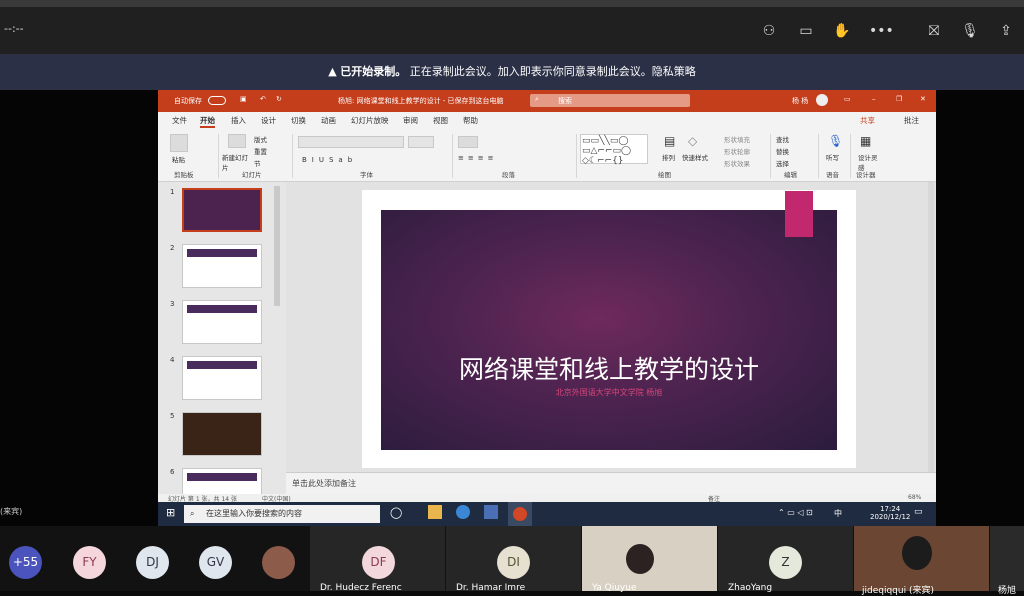 Image resolution: width=1024 pixels, height=596 pixels. What do you see at coordinates (795, 512) in the screenshot?
I see `system-tray-icons: ⌃ ▭ ◁ ⊡` at bounding box center [795, 512].